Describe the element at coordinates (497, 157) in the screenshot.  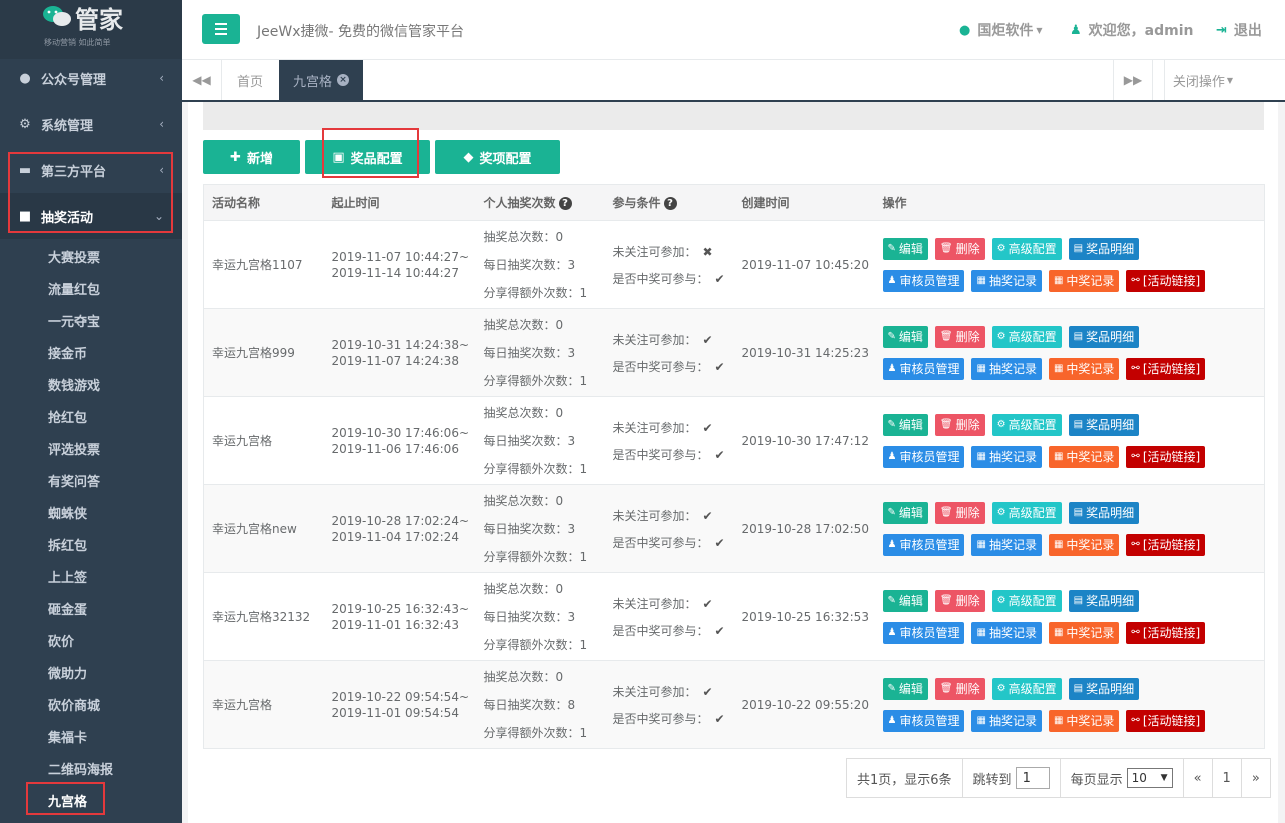
I see `award-config-button: ◆ 奖项配置` at that location.